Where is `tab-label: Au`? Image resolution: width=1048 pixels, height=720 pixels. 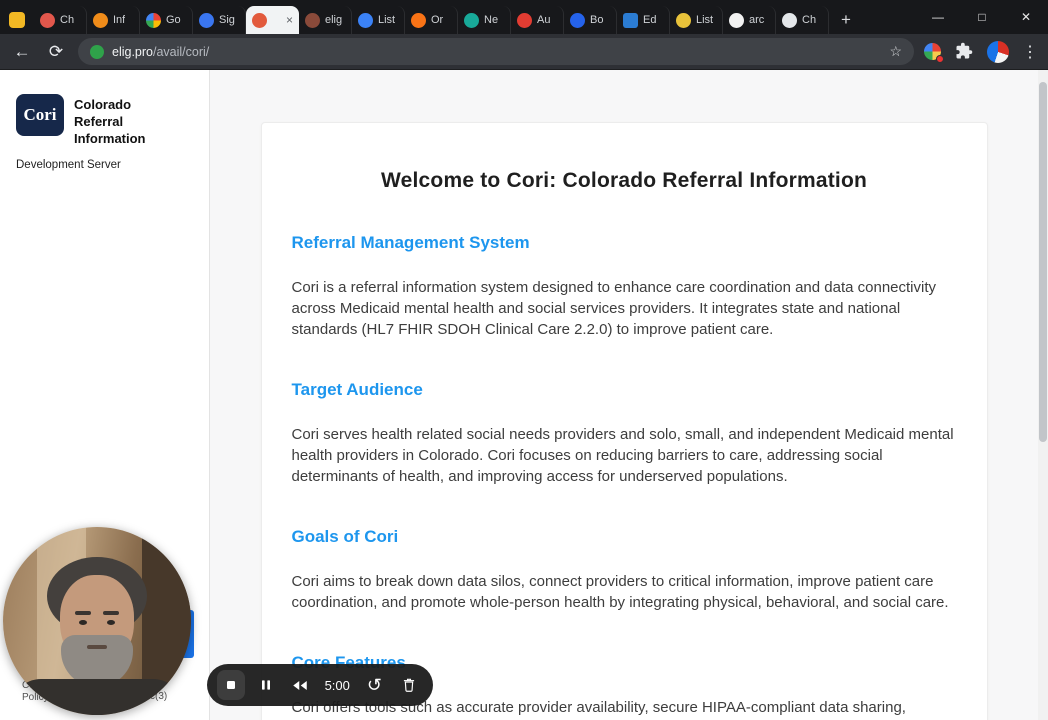 tab-label: Au is located at coordinates (544, 20).